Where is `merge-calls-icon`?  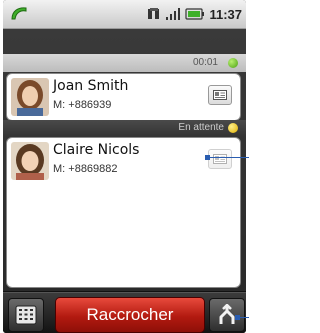 merge-calls-icon is located at coordinates (227, 314).